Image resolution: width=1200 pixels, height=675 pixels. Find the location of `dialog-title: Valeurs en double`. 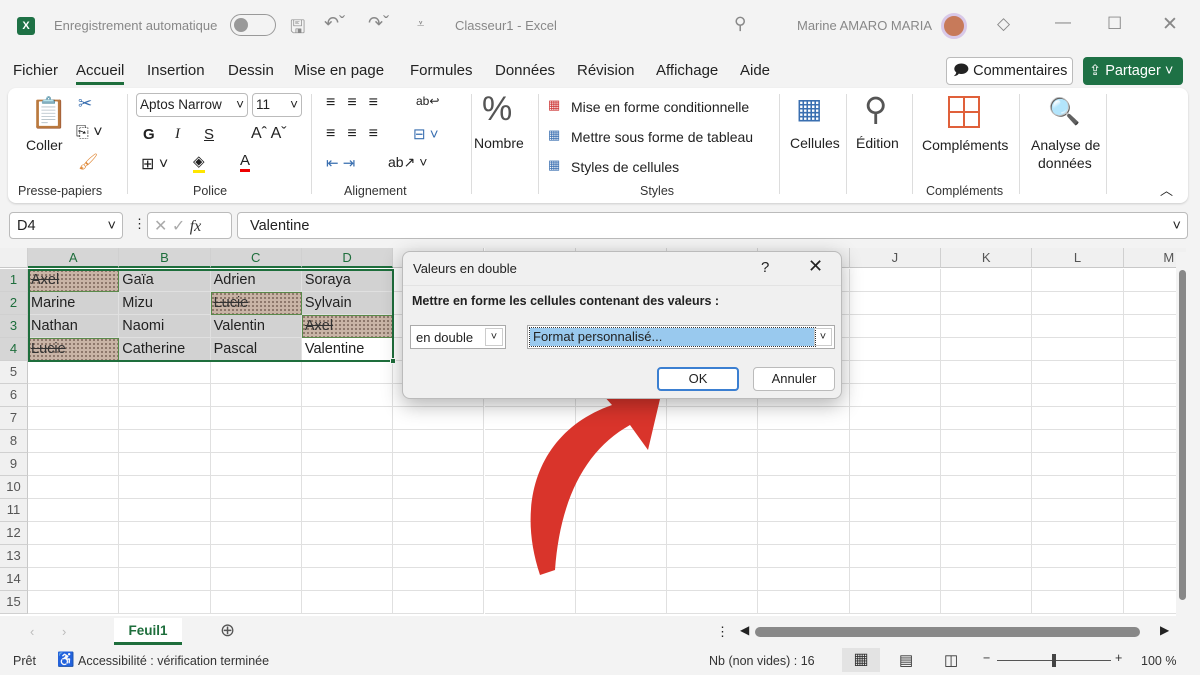

dialog-title: Valeurs en double is located at coordinates (465, 268).